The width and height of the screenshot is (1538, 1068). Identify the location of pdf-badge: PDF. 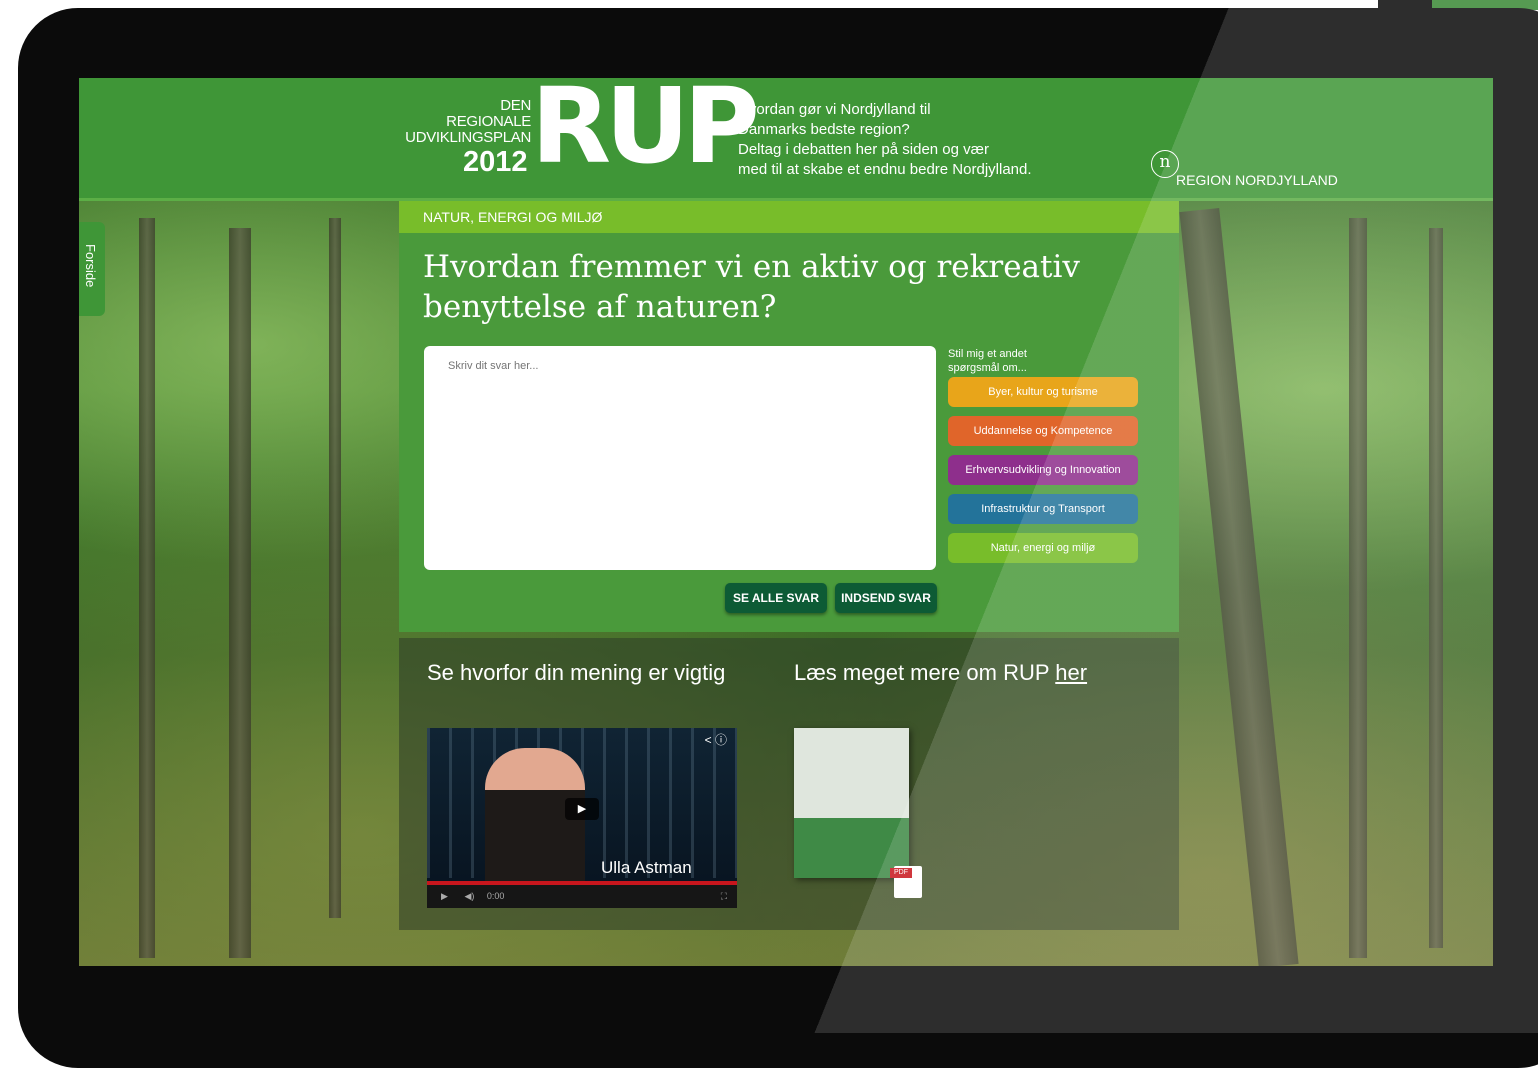
(901, 873).